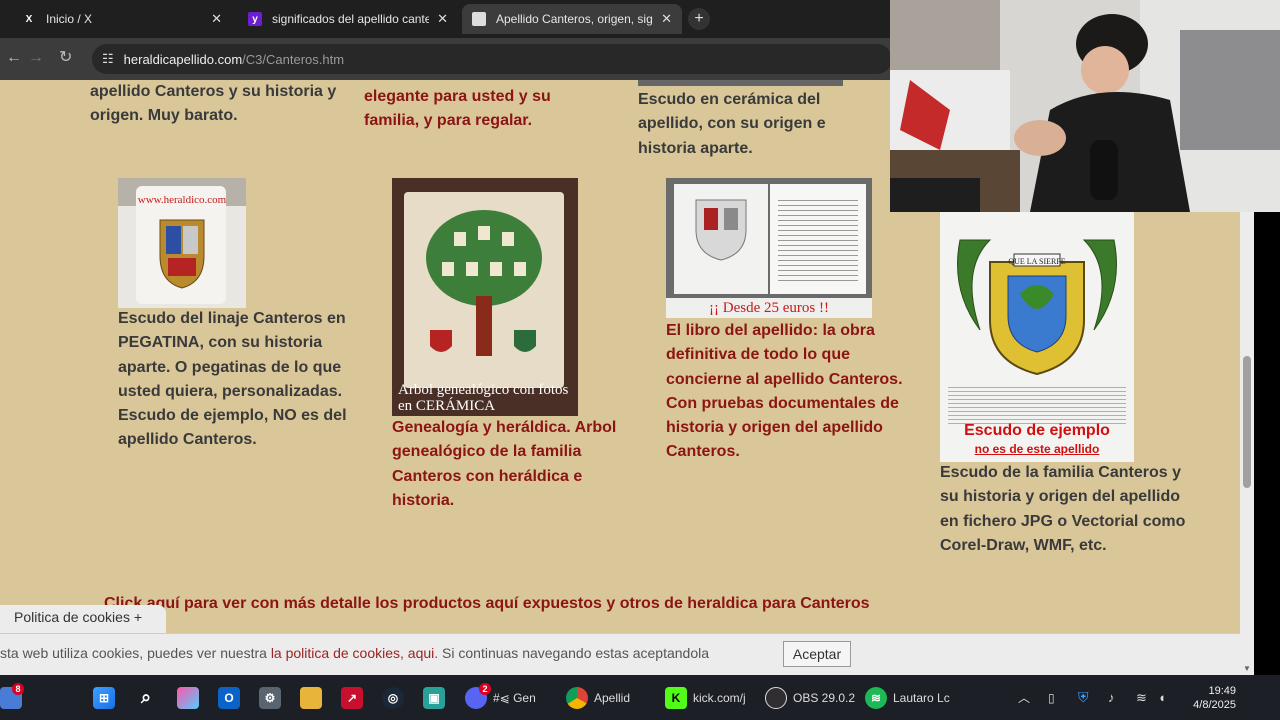  What do you see at coordinates (676, 697) in the screenshot?
I see `kick-icon: K` at bounding box center [676, 697].